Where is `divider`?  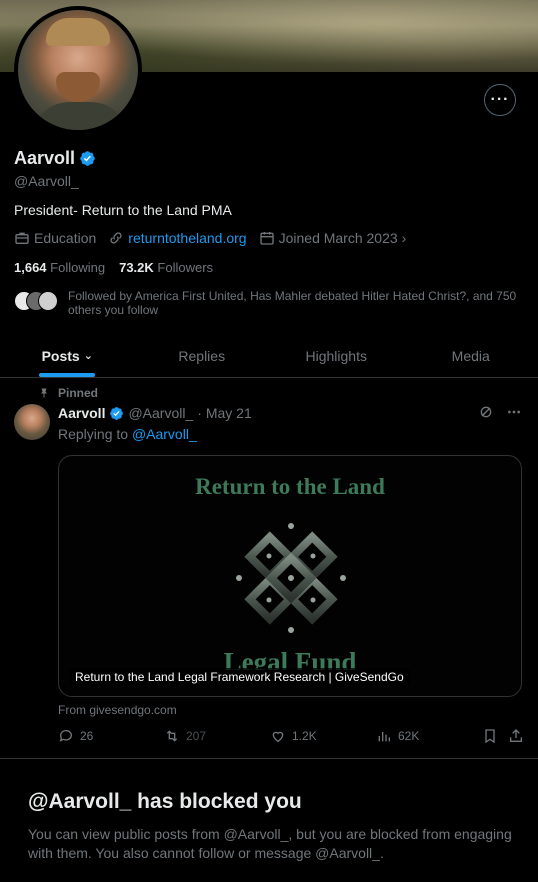
divider is located at coordinates (269, 758).